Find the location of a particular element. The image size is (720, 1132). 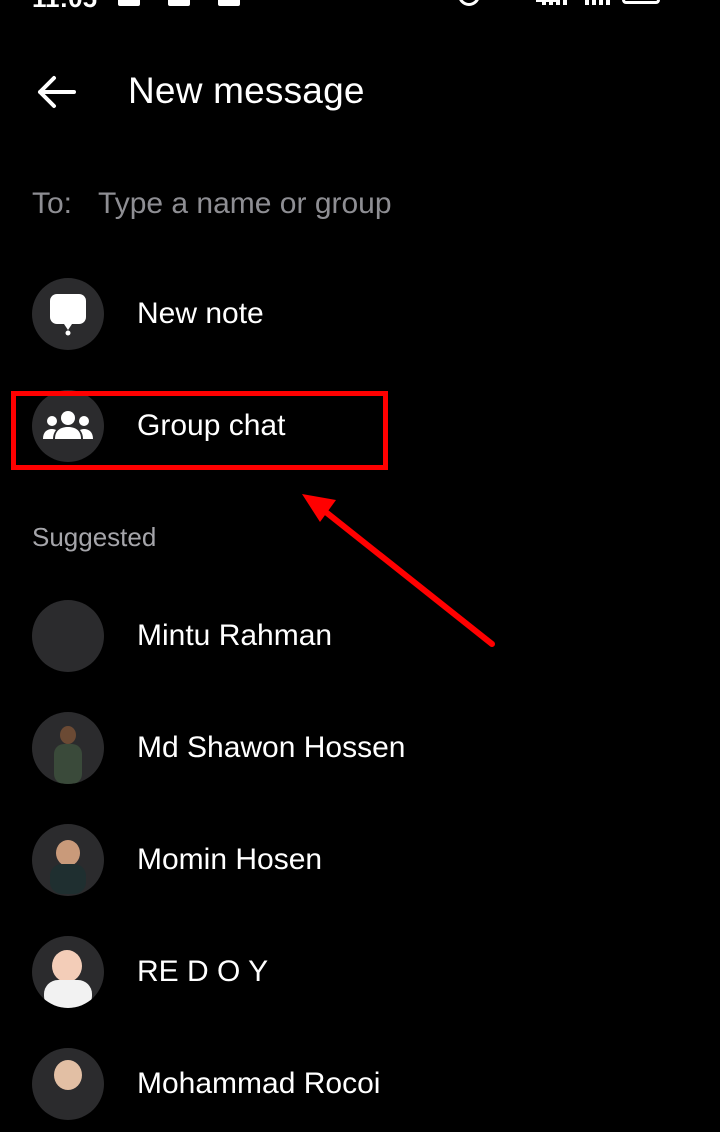

contact-row: Md Shawon Hossen is located at coordinates (360, 748).